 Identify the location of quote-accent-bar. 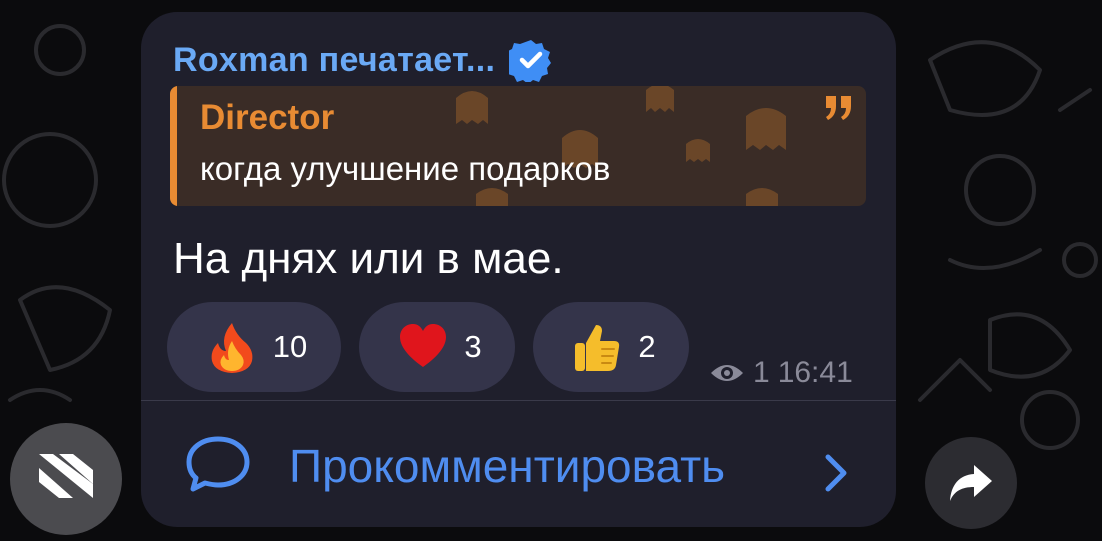
(173, 146).